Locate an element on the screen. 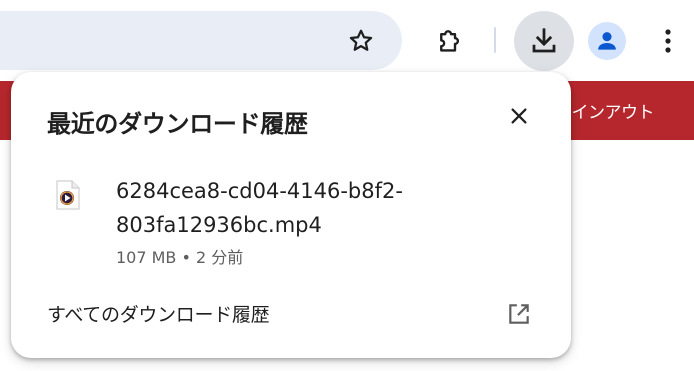 The width and height of the screenshot is (694, 371). open-in-new-icon is located at coordinates (519, 314).